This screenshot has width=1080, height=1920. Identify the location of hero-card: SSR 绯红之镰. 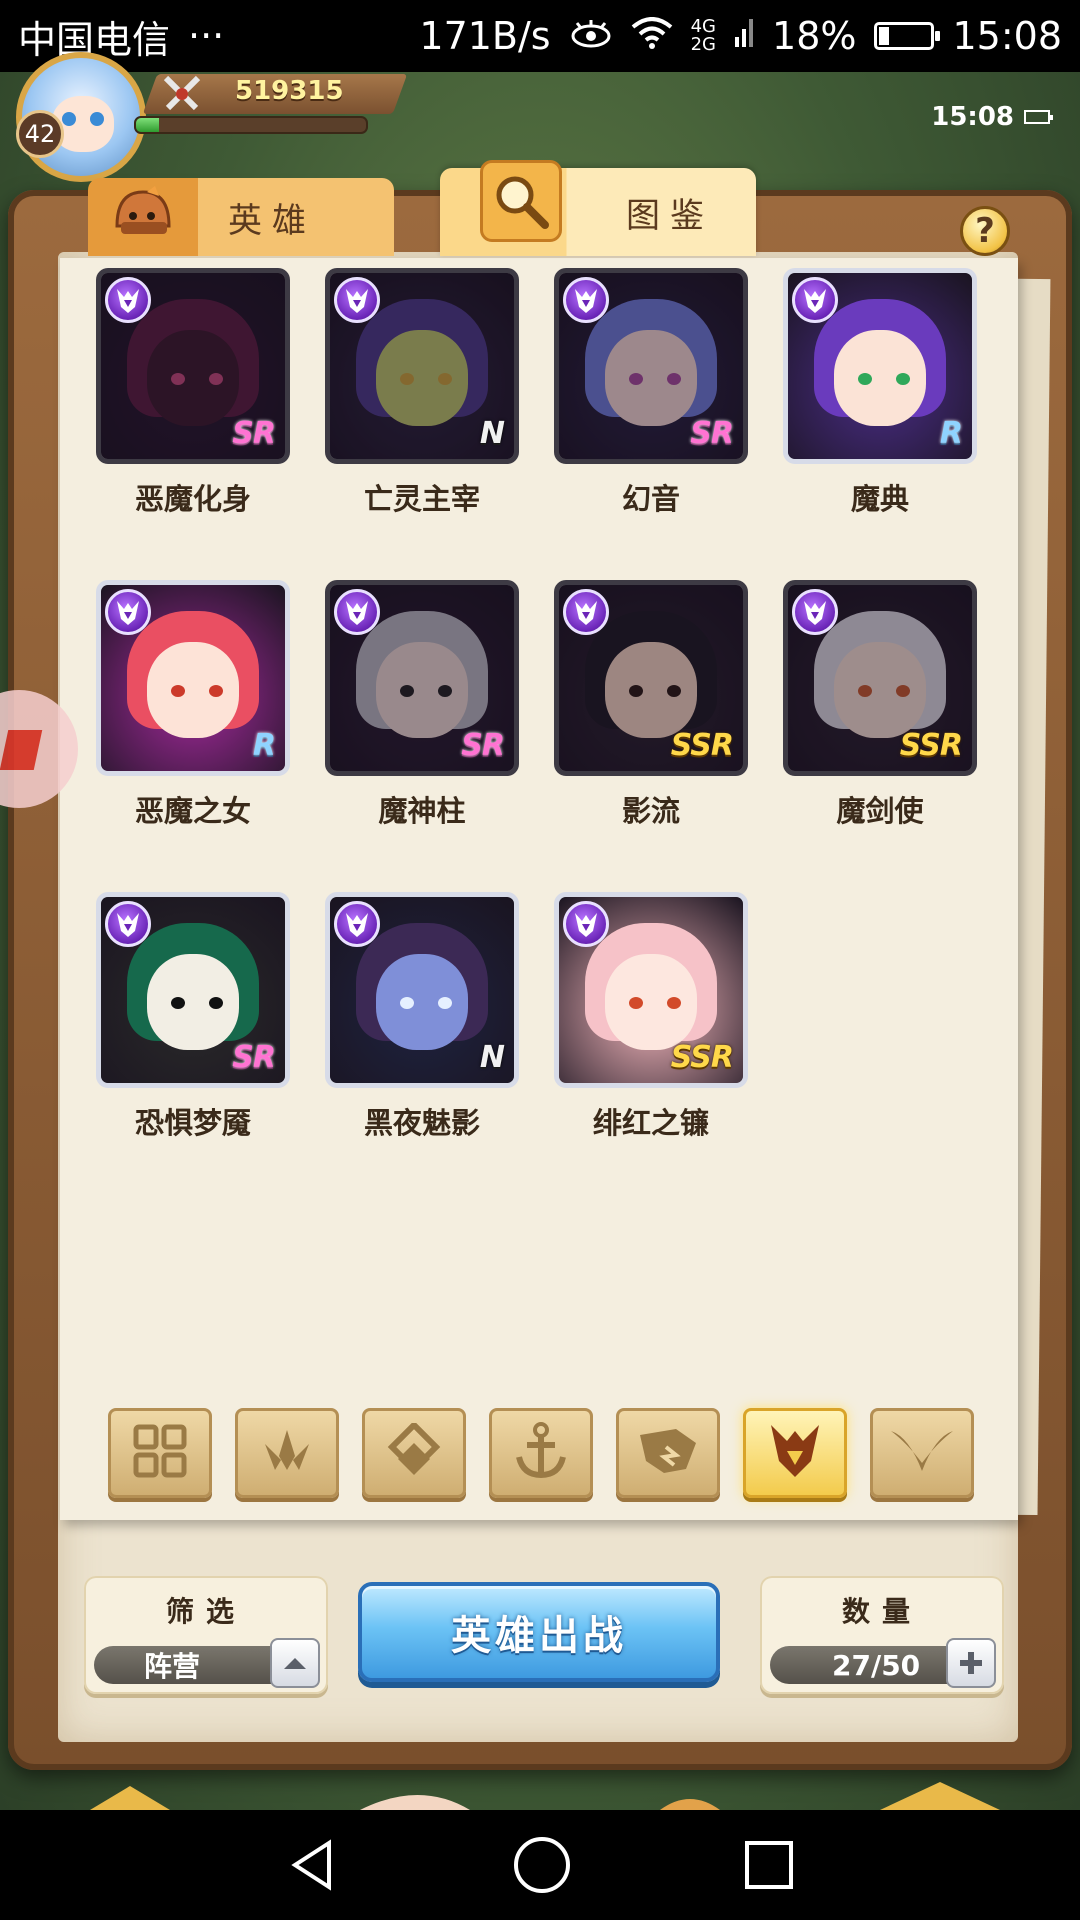
(651, 1048).